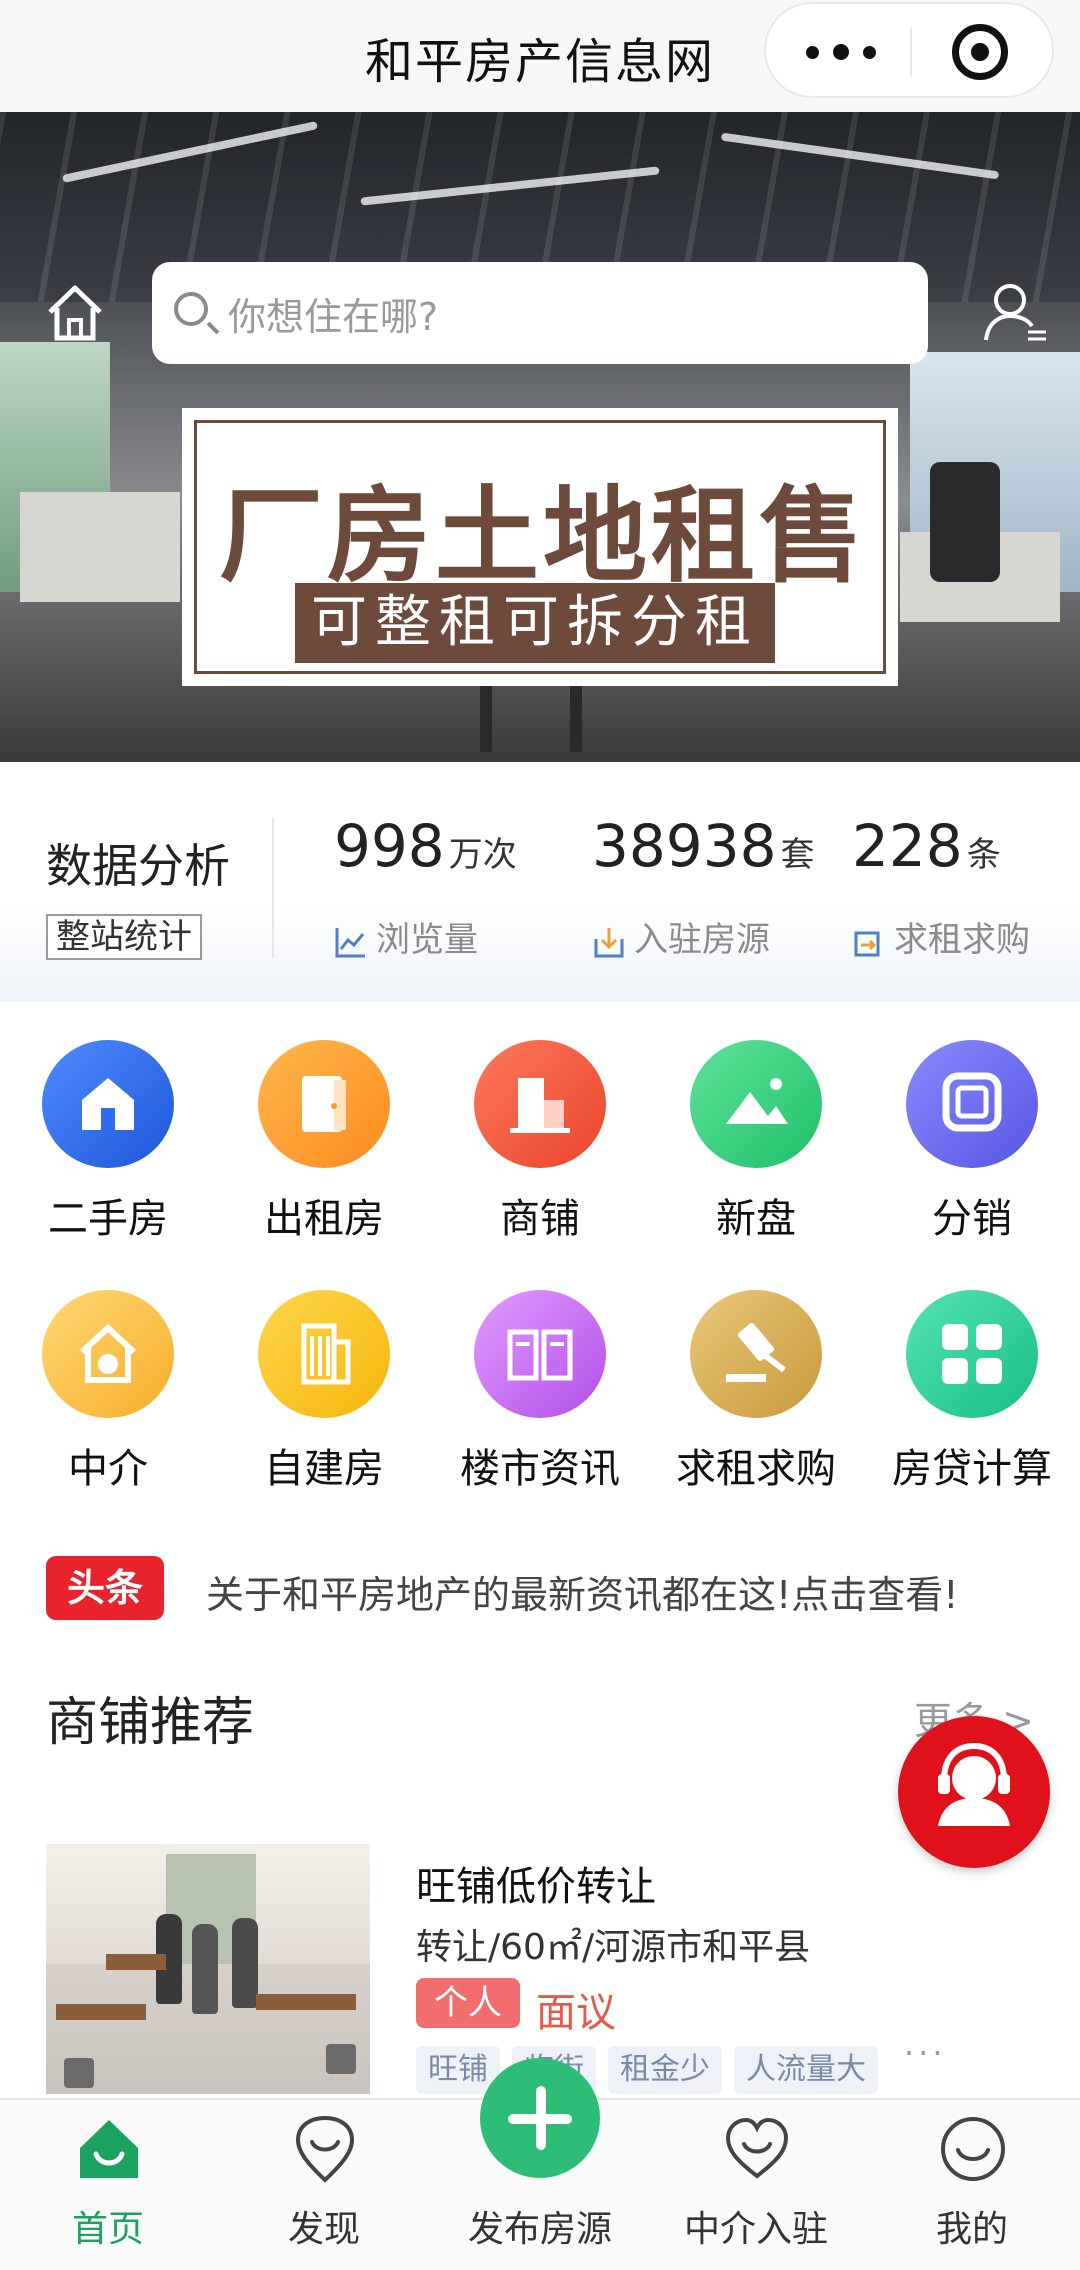 The width and height of the screenshot is (1080, 2270). I want to click on gavel-icon, so click(756, 1354).